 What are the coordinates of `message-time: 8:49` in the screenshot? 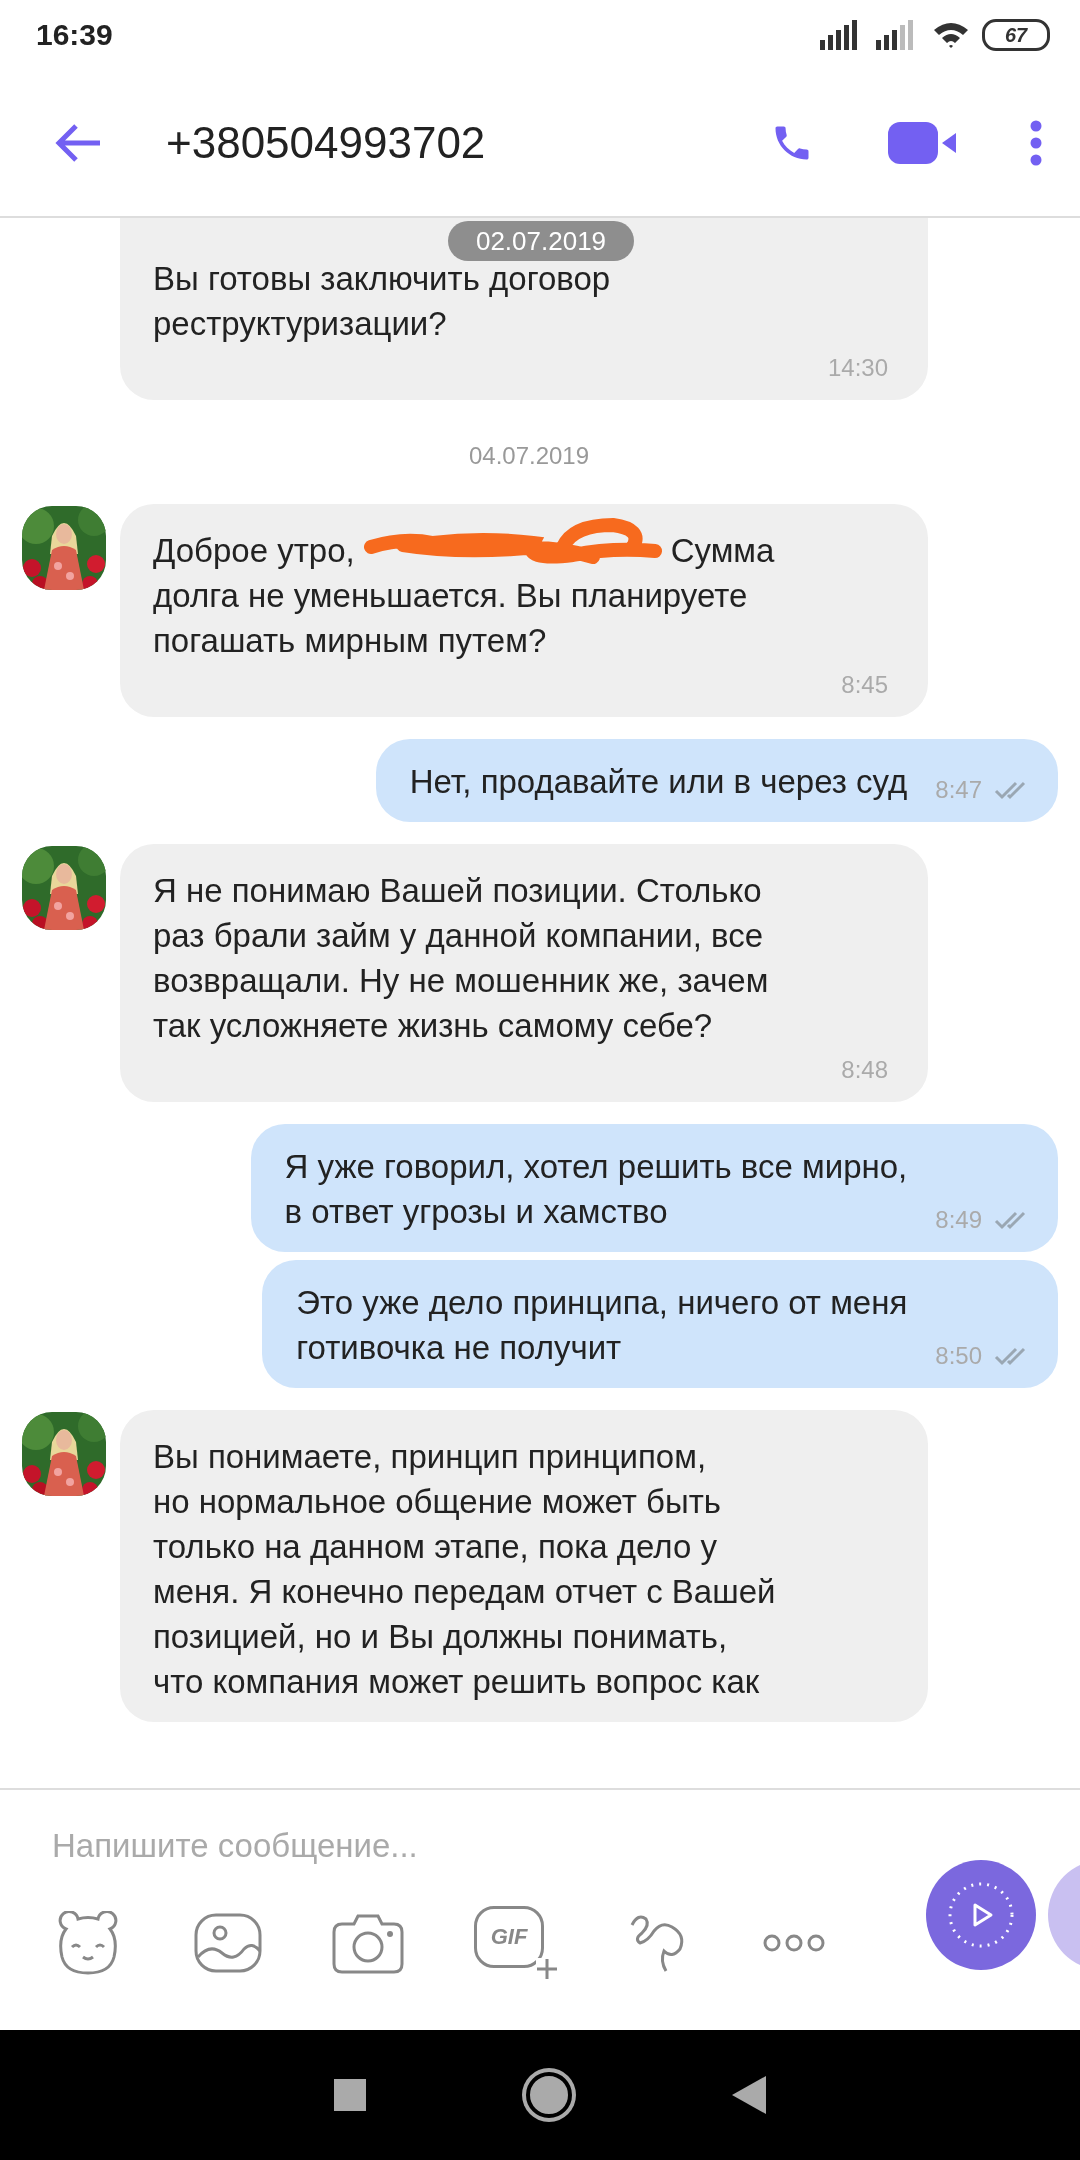 It's located at (958, 1220).